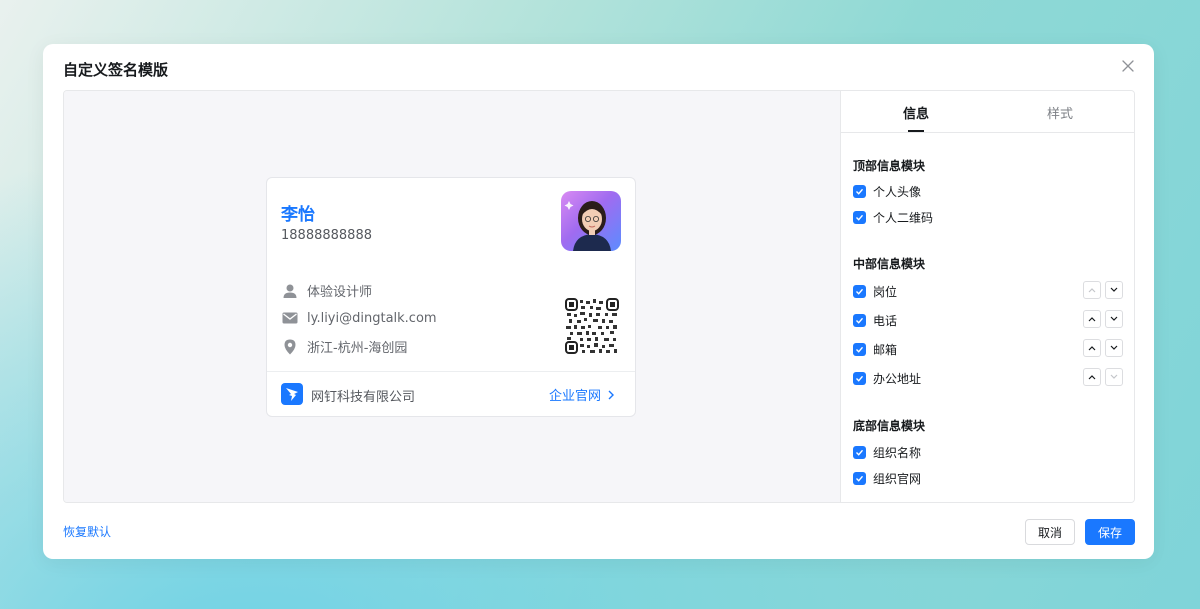 The width and height of the screenshot is (1200, 609). What do you see at coordinates (292, 394) in the screenshot?
I see `dingtalk-logo-icon` at bounding box center [292, 394].